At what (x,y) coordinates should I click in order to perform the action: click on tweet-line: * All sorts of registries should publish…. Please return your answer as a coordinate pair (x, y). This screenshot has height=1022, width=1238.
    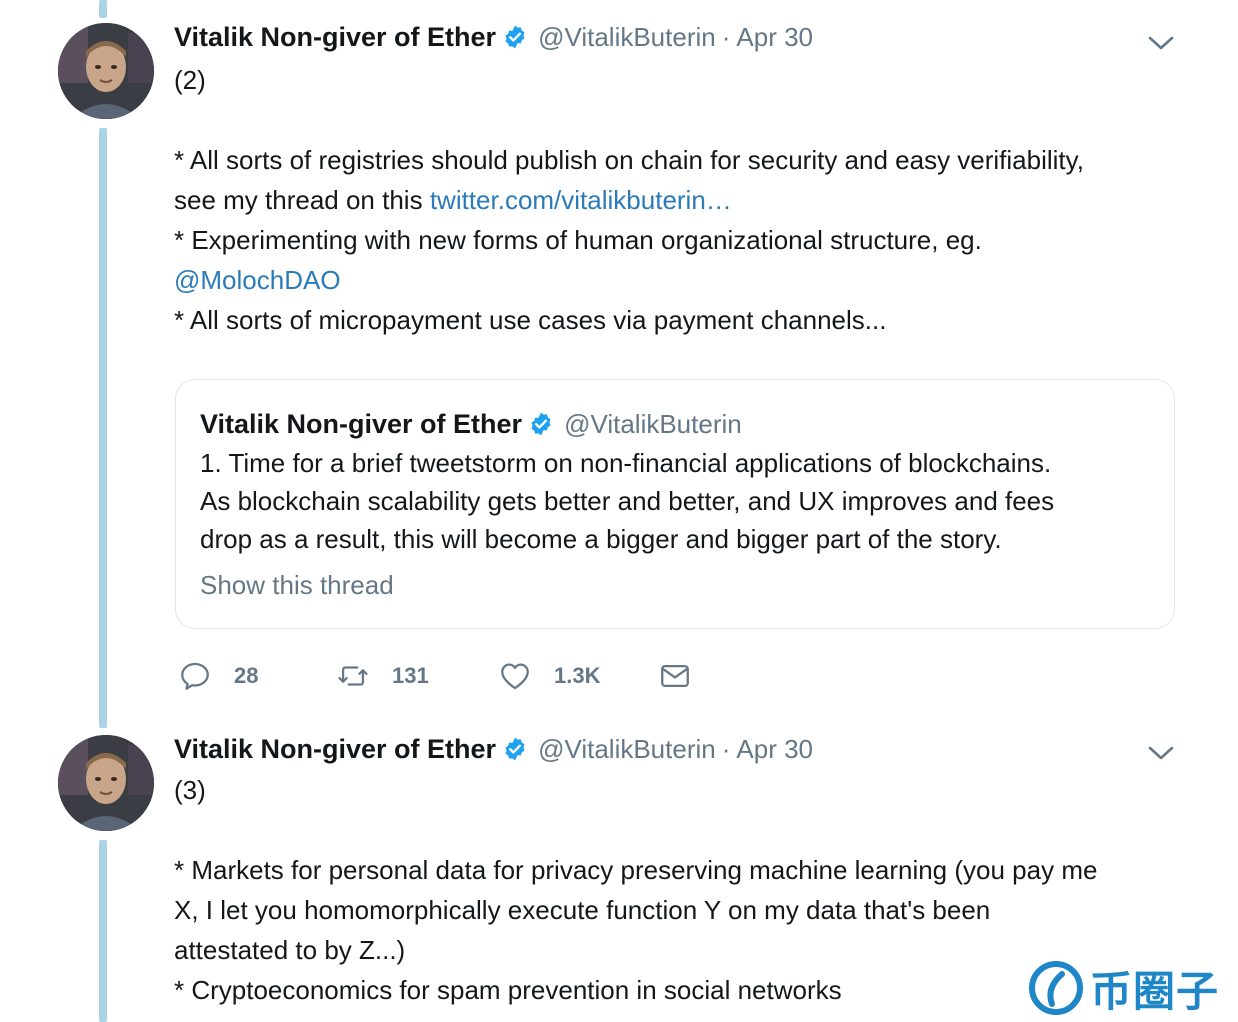
    Looking at the image, I should click on (629, 160).